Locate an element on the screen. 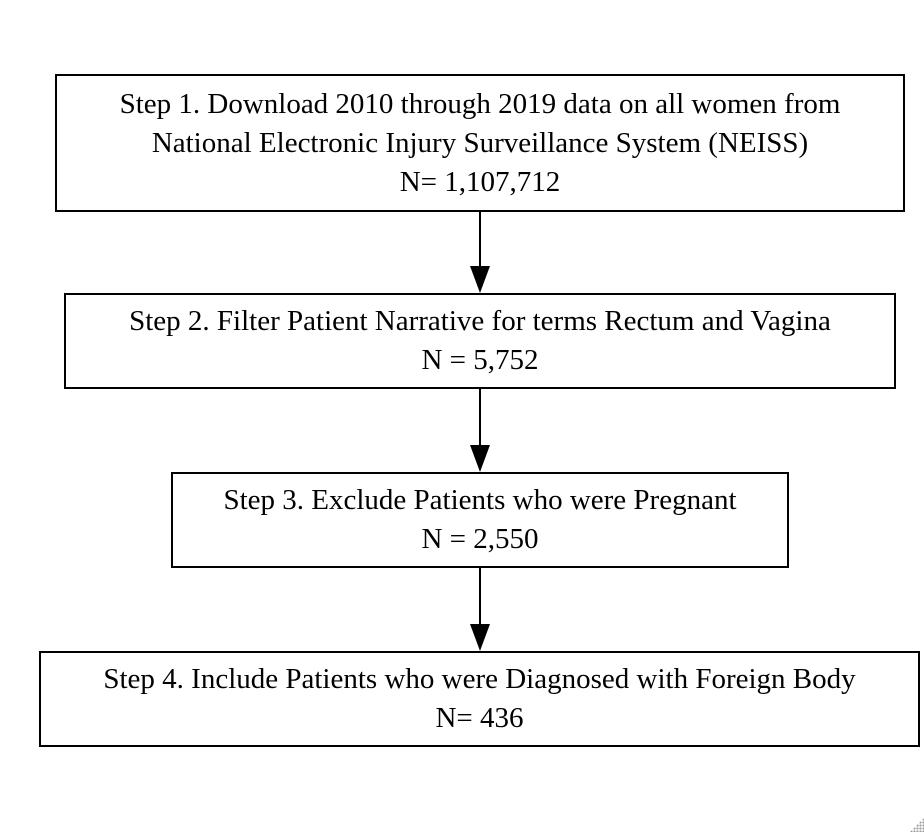 The height and width of the screenshot is (832, 924). step-4-count: N= 436 is located at coordinates (479, 718).